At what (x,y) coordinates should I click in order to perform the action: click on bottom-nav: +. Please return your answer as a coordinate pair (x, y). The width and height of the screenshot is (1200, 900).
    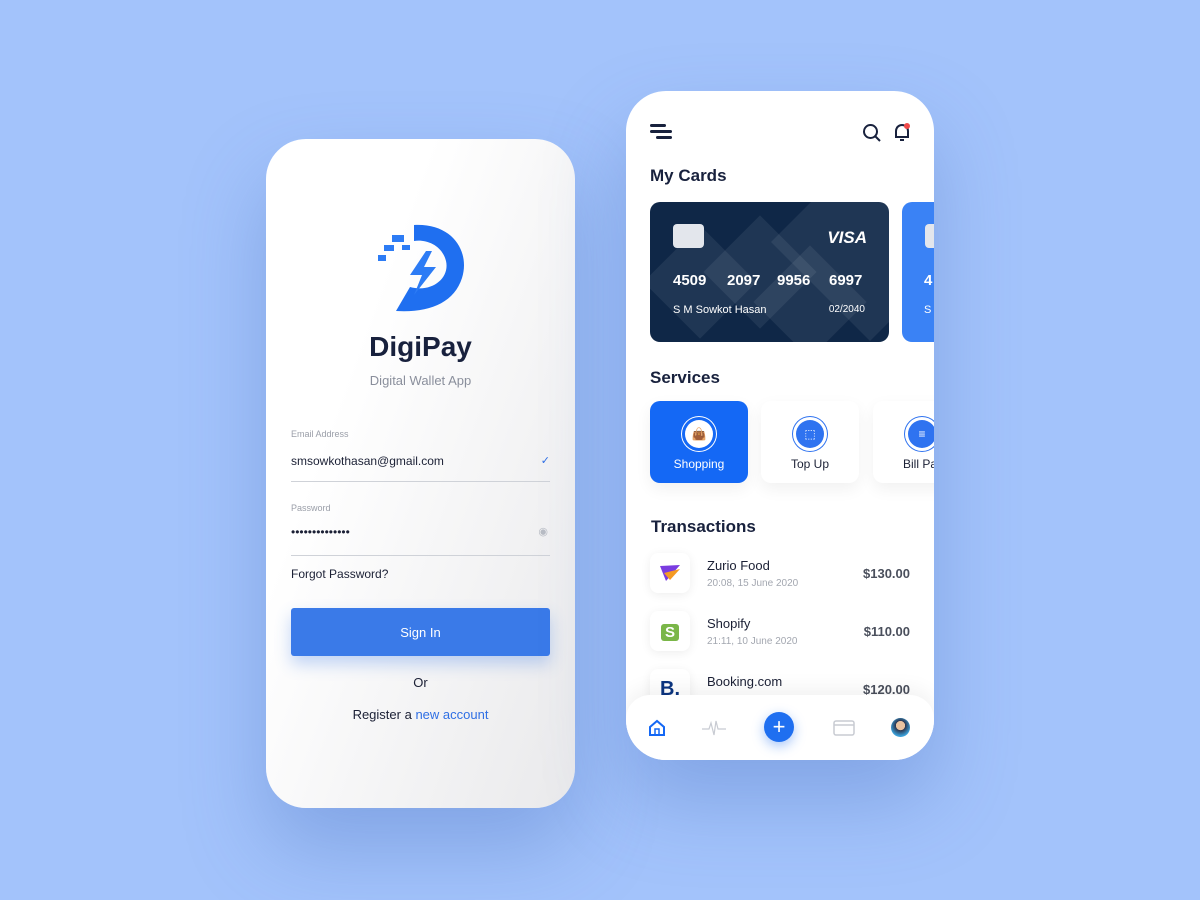
    Looking at the image, I should click on (780, 727).